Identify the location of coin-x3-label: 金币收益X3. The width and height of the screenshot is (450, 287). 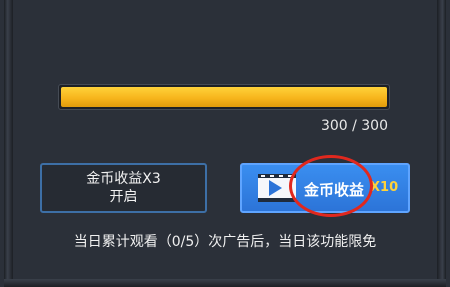
(123, 179).